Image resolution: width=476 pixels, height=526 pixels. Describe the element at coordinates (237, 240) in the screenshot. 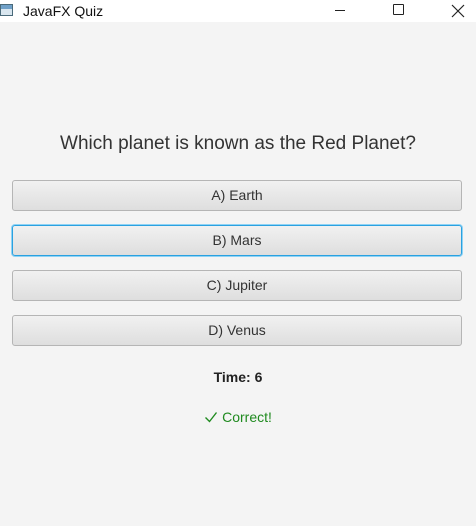

I see `answer-button-b: B) Mars` at that location.